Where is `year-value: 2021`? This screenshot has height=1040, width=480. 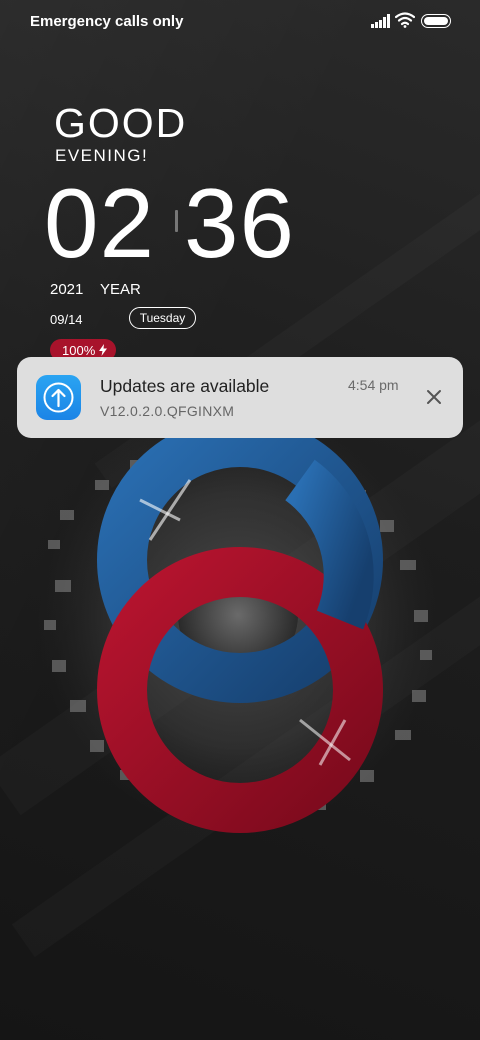
year-value: 2021 is located at coordinates (67, 289).